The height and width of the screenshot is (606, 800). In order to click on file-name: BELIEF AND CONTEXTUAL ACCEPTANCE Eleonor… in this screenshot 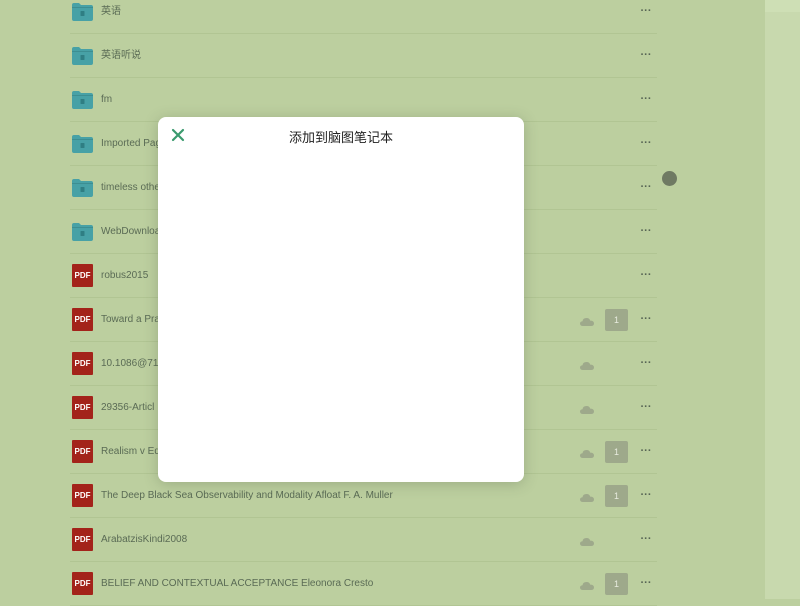, I will do `click(237, 583)`.